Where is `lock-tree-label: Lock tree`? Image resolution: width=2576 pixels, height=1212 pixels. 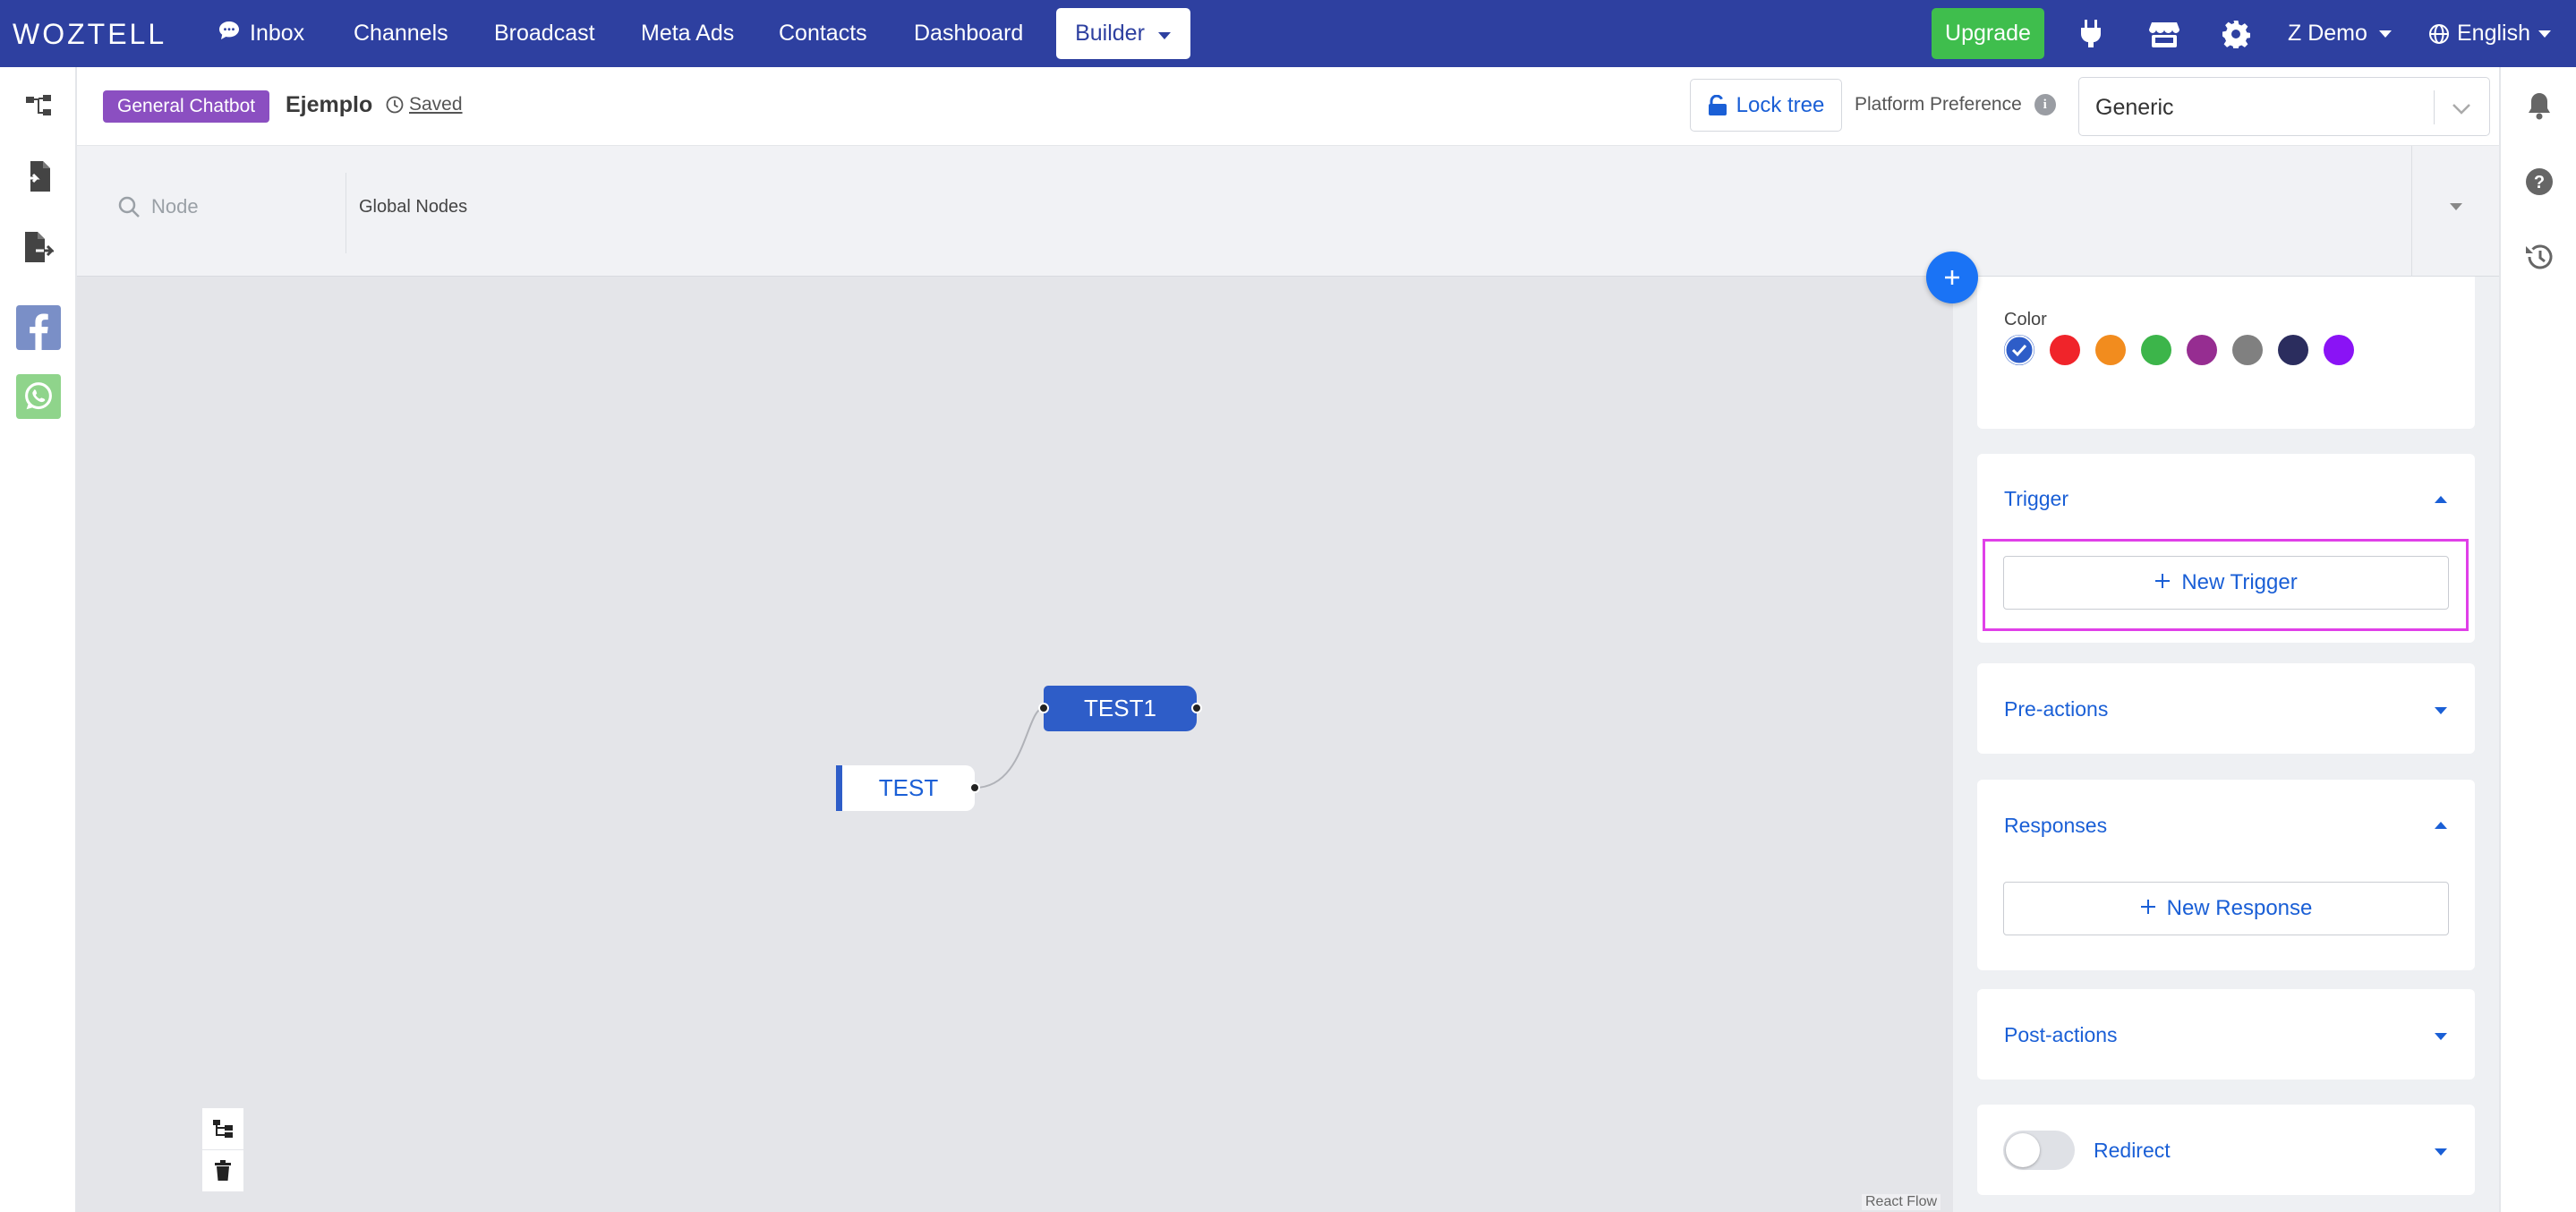
lock-tree-label: Lock tree is located at coordinates (1780, 104).